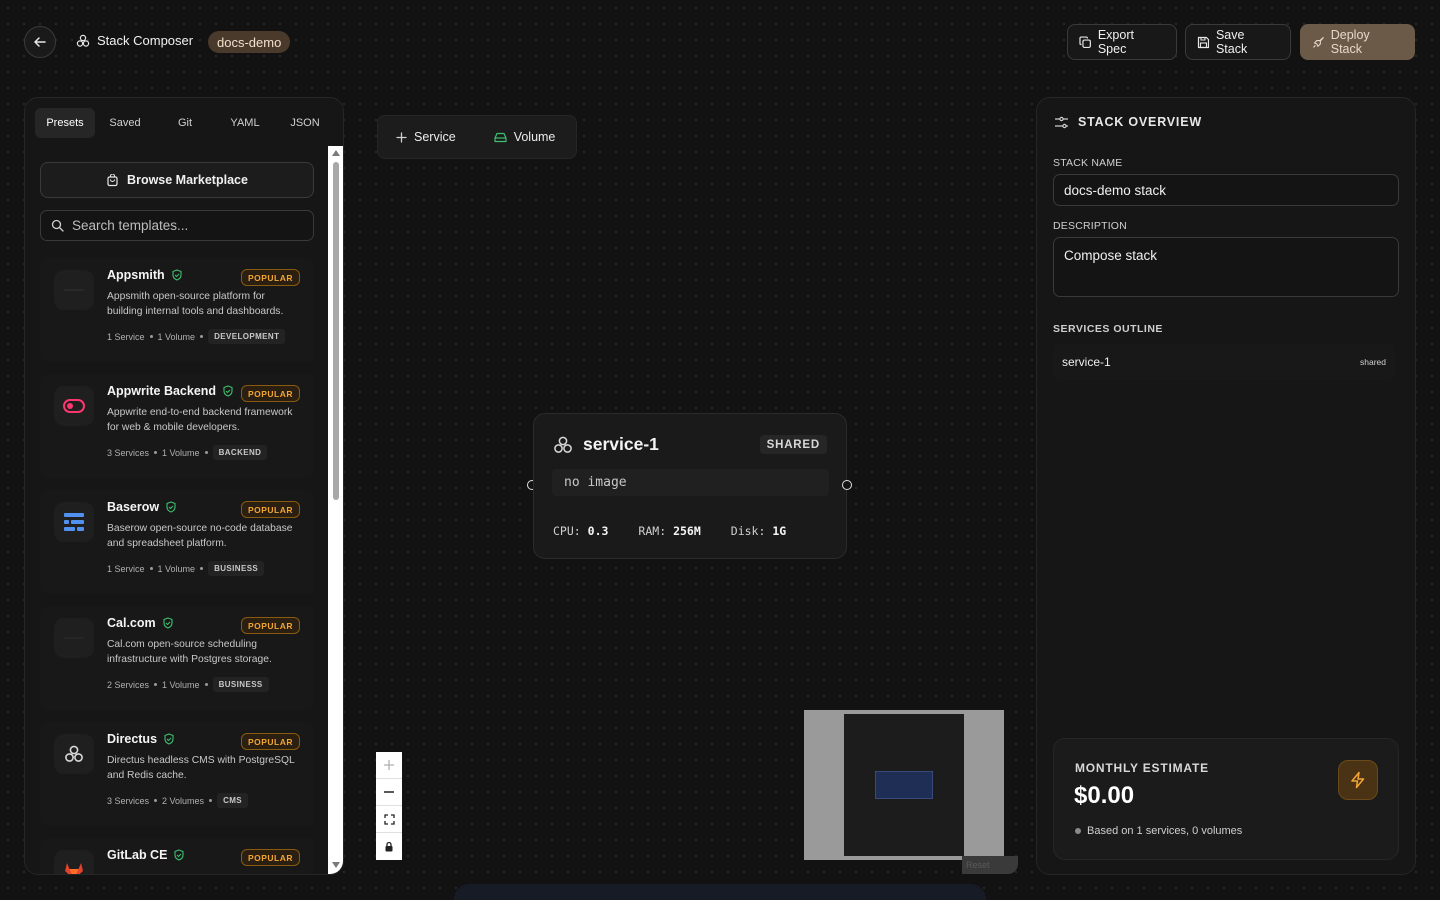  What do you see at coordinates (389, 819) in the screenshot?
I see `fit-view-button` at bounding box center [389, 819].